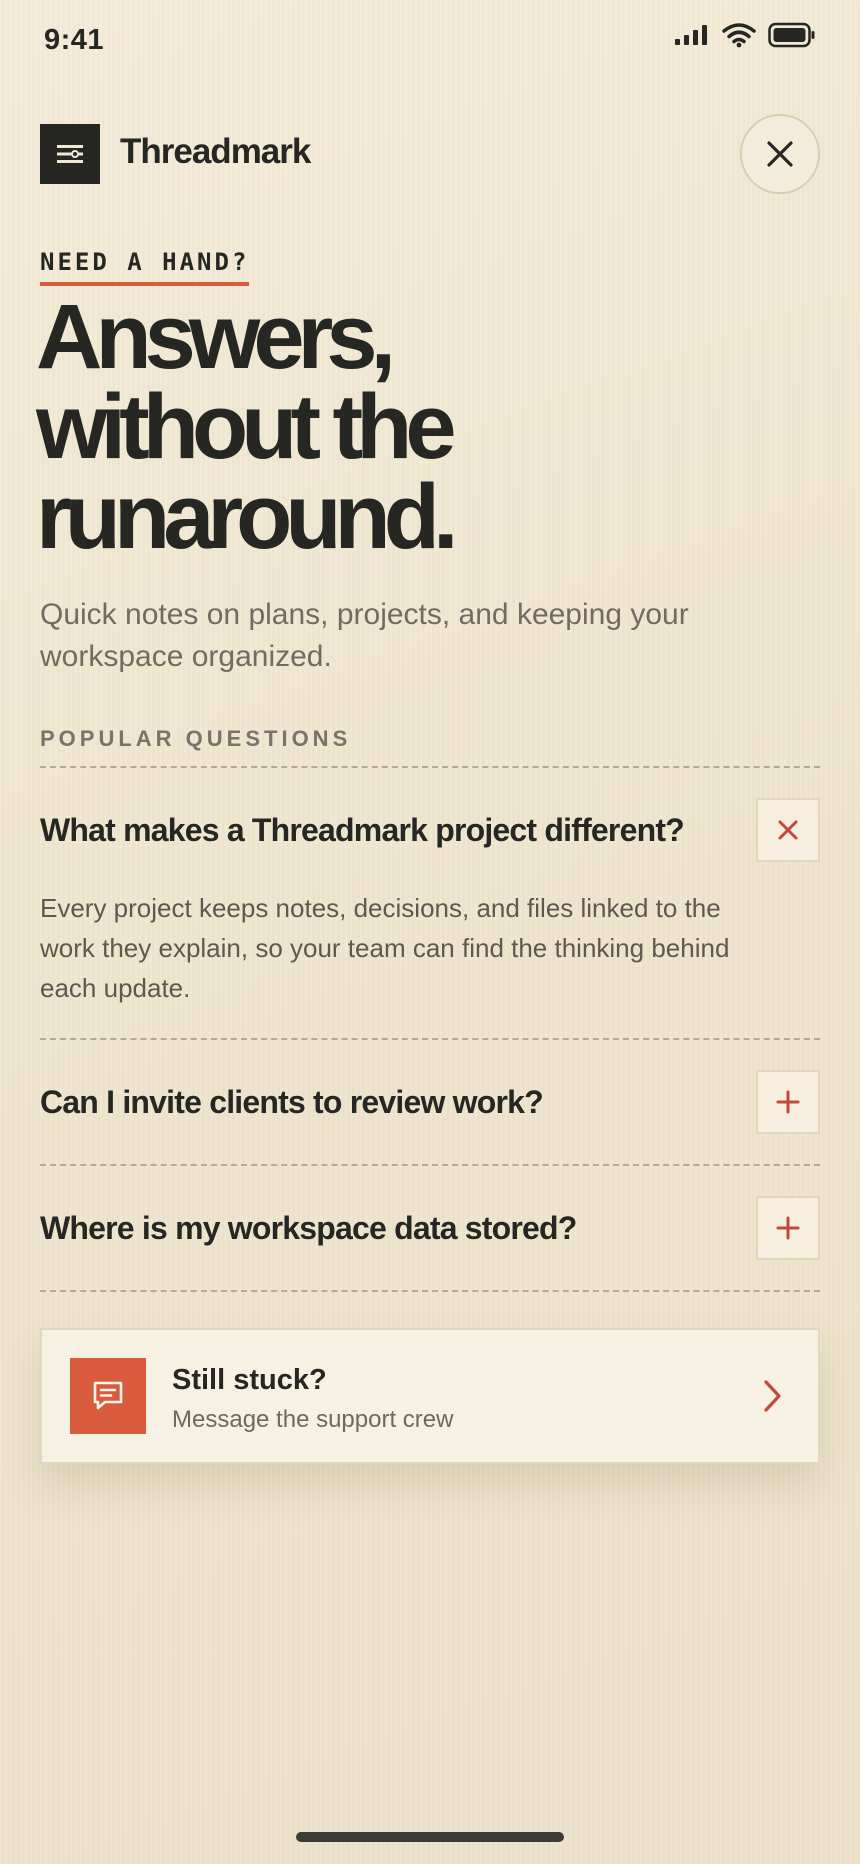  I want to click on chat-bubble-icon, so click(108, 1395).